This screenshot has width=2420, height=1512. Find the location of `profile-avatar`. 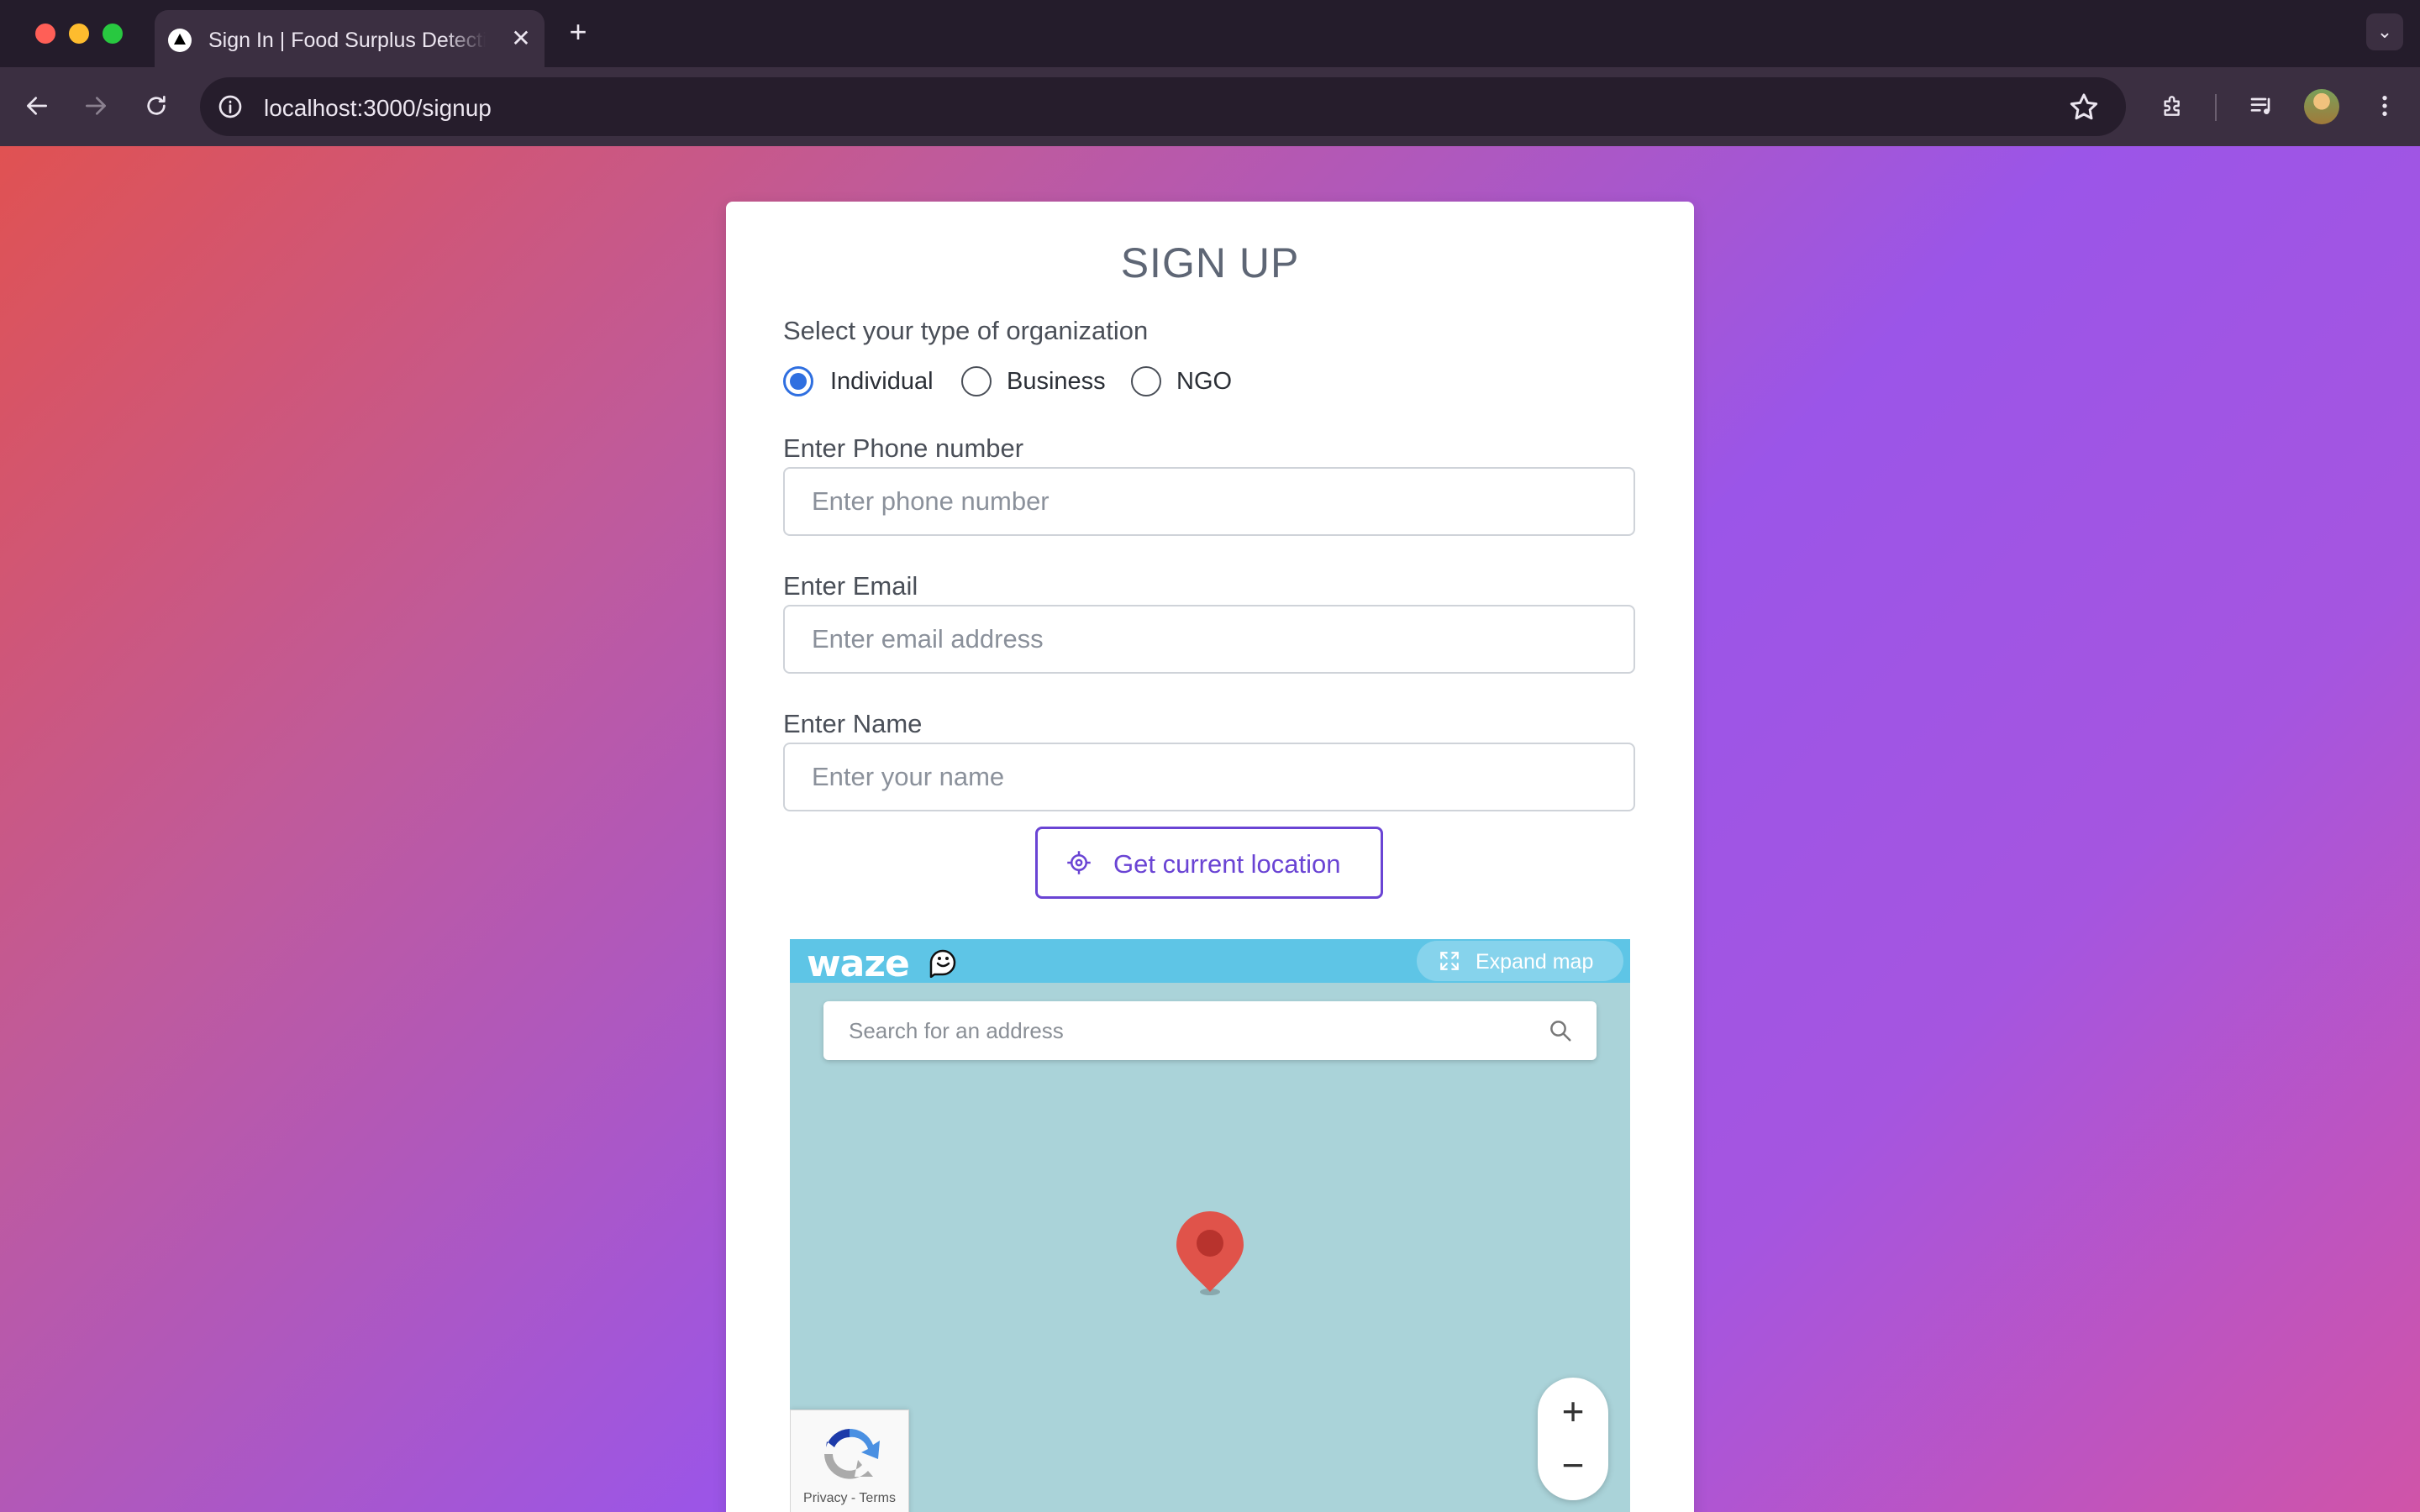

profile-avatar is located at coordinates (2322, 106).